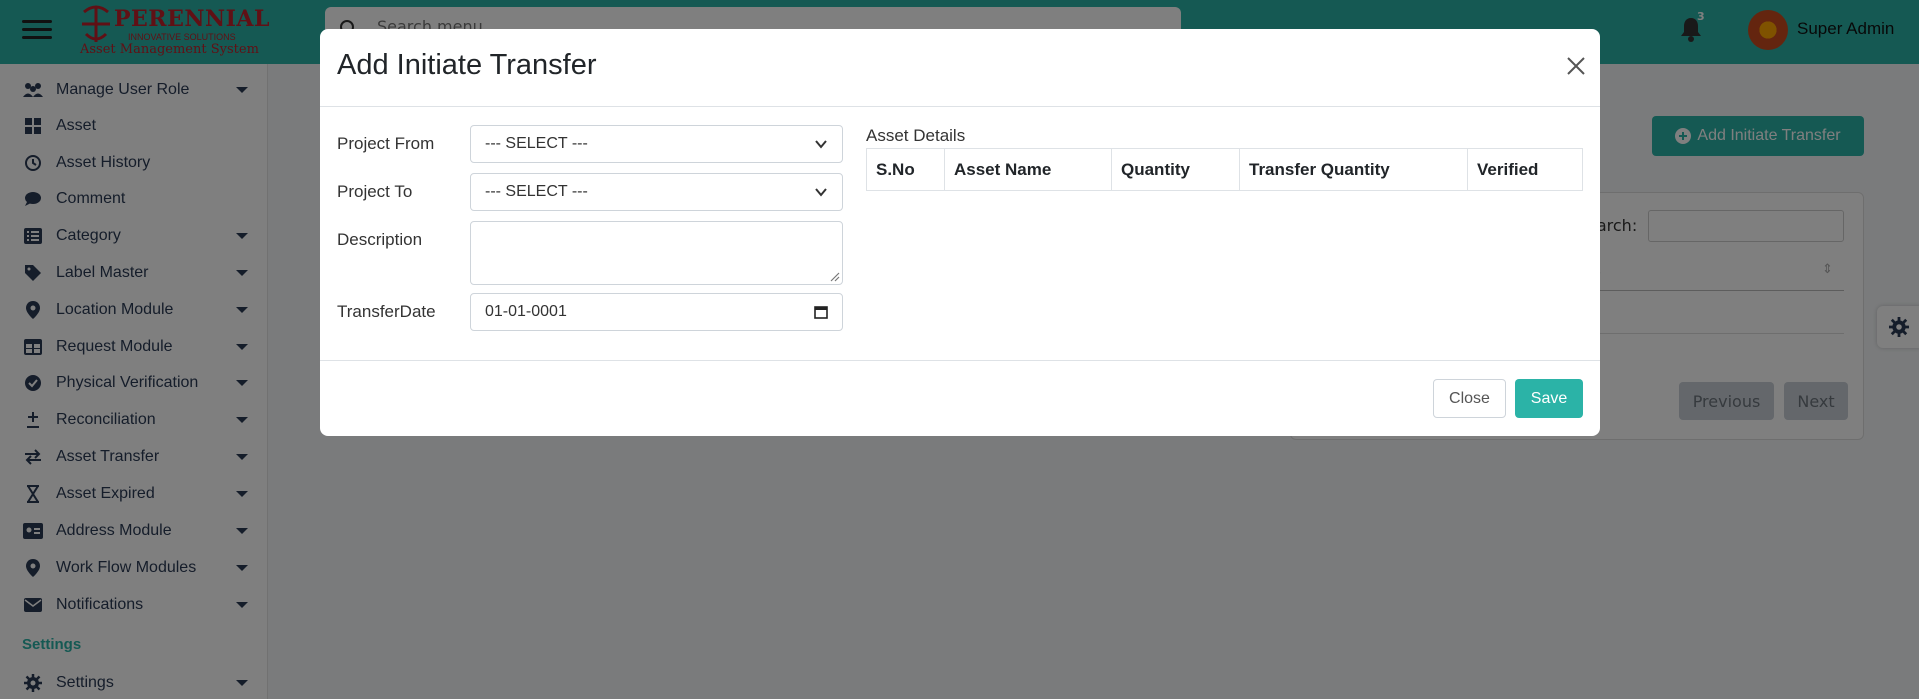 Image resolution: width=1919 pixels, height=699 pixels. I want to click on description-label: Description, so click(380, 239).